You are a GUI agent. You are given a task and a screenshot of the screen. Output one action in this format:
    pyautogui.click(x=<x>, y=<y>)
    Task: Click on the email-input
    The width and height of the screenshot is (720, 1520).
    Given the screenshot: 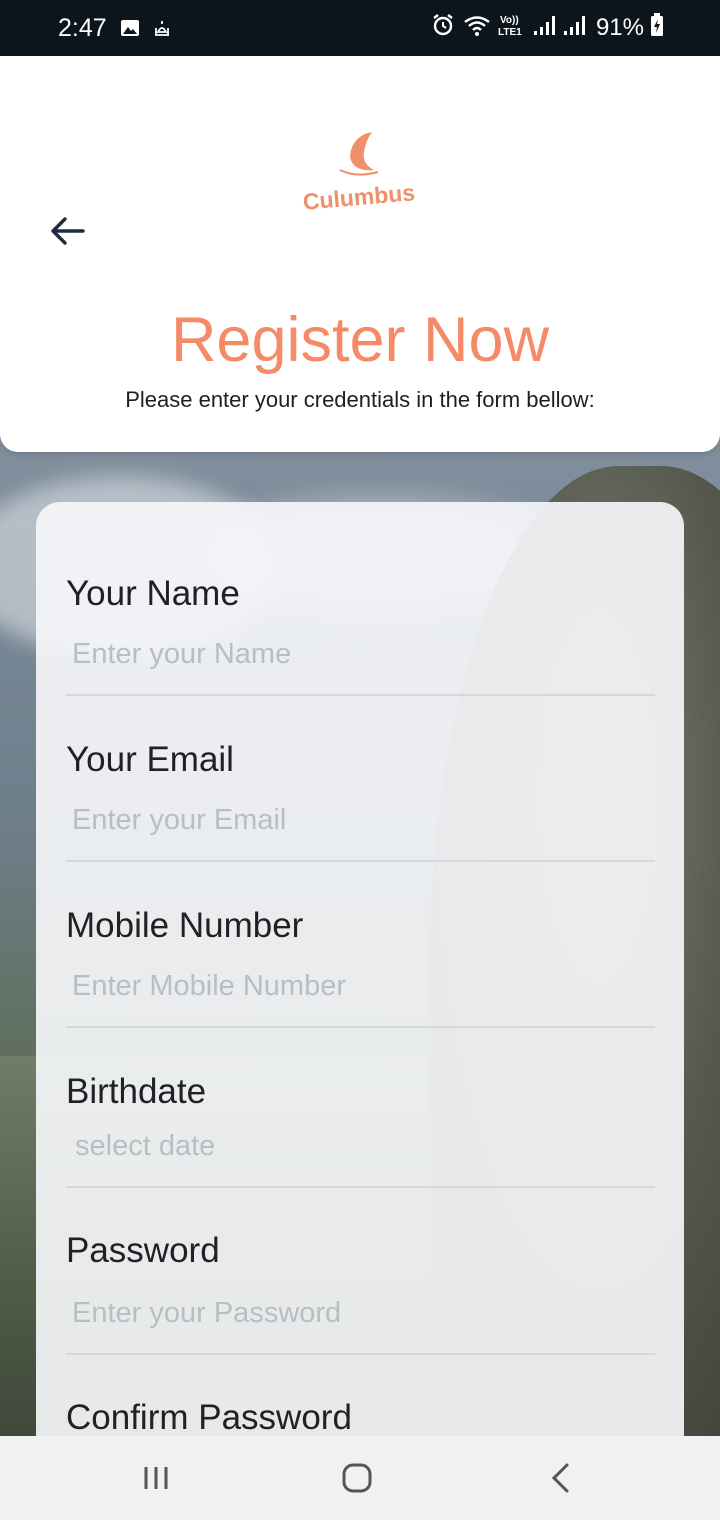 What is the action you would take?
    pyautogui.click(x=362, y=820)
    